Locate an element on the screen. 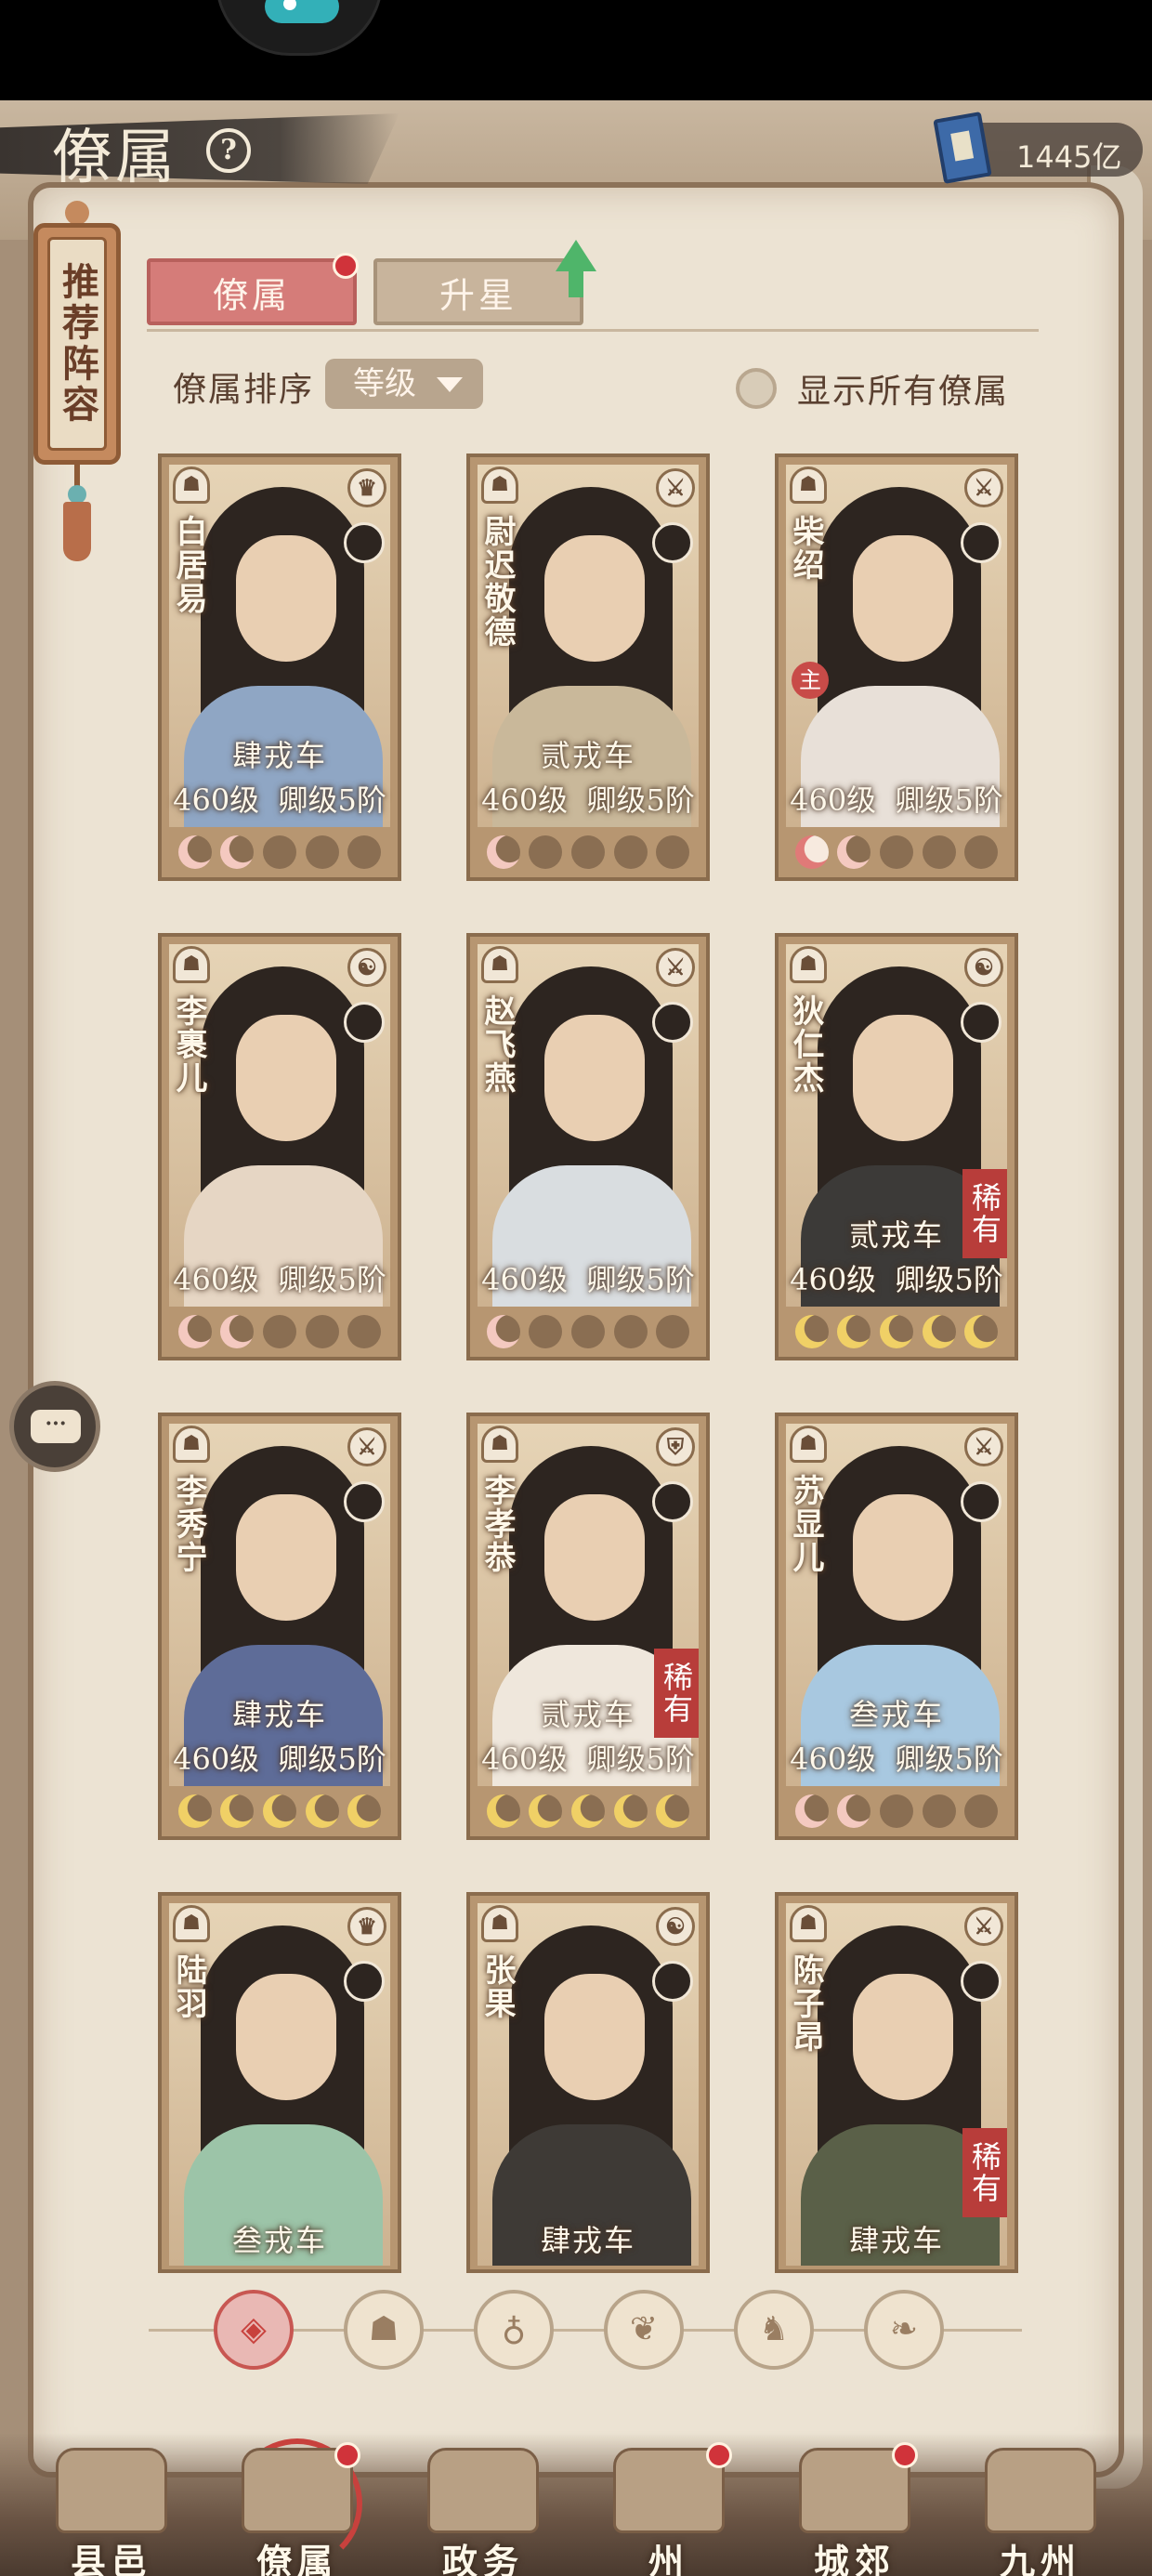 The width and height of the screenshot is (1152, 2576). nav-item-1: 僚属 is located at coordinates (297, 2507).